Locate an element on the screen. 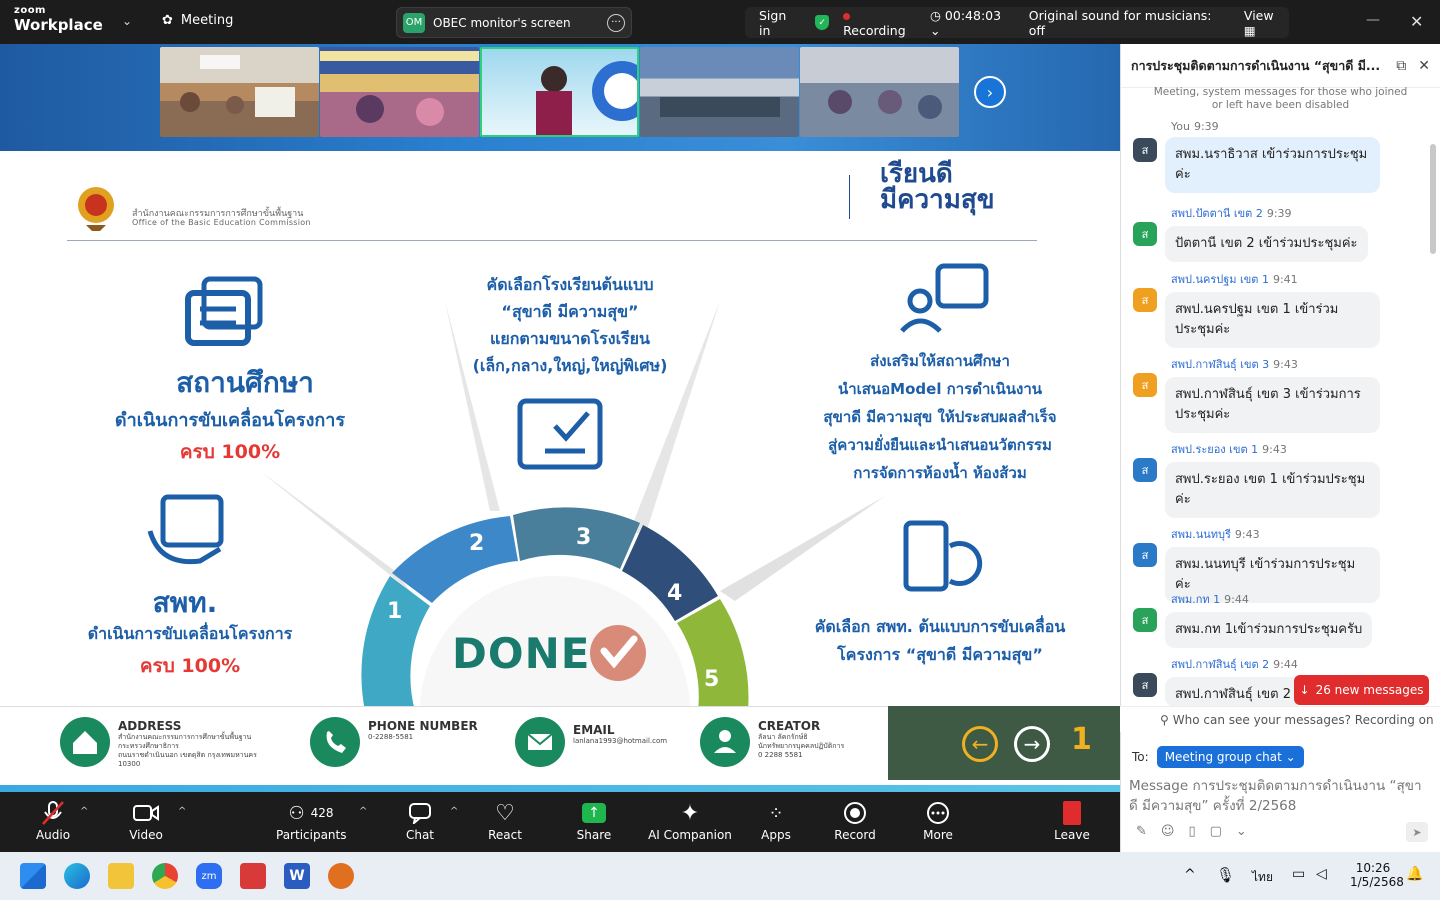  recipient-value: Meeting group chat is located at coordinates (1223, 757).